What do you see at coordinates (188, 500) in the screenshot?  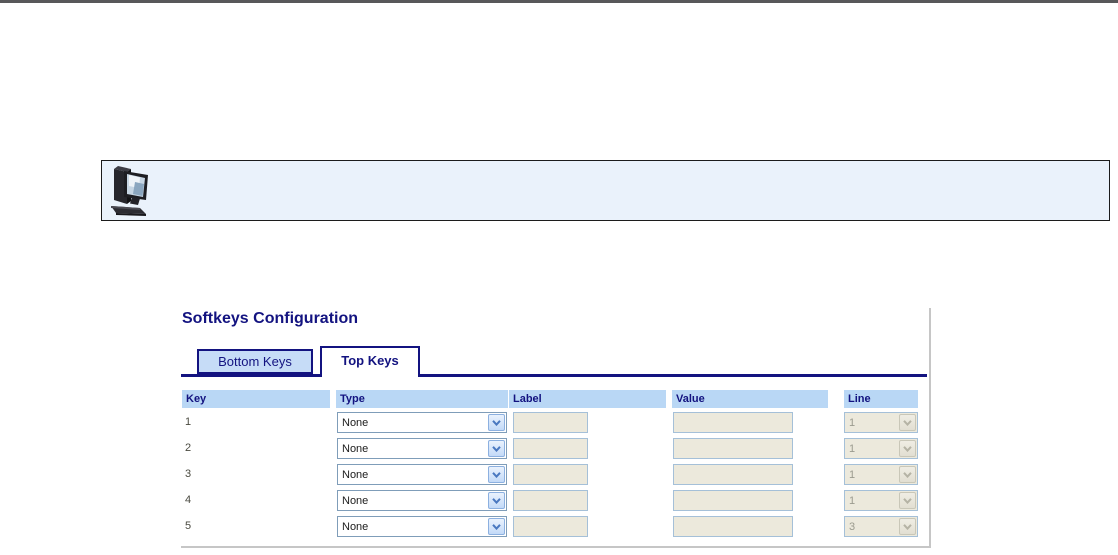 I see `key-number: 4` at bounding box center [188, 500].